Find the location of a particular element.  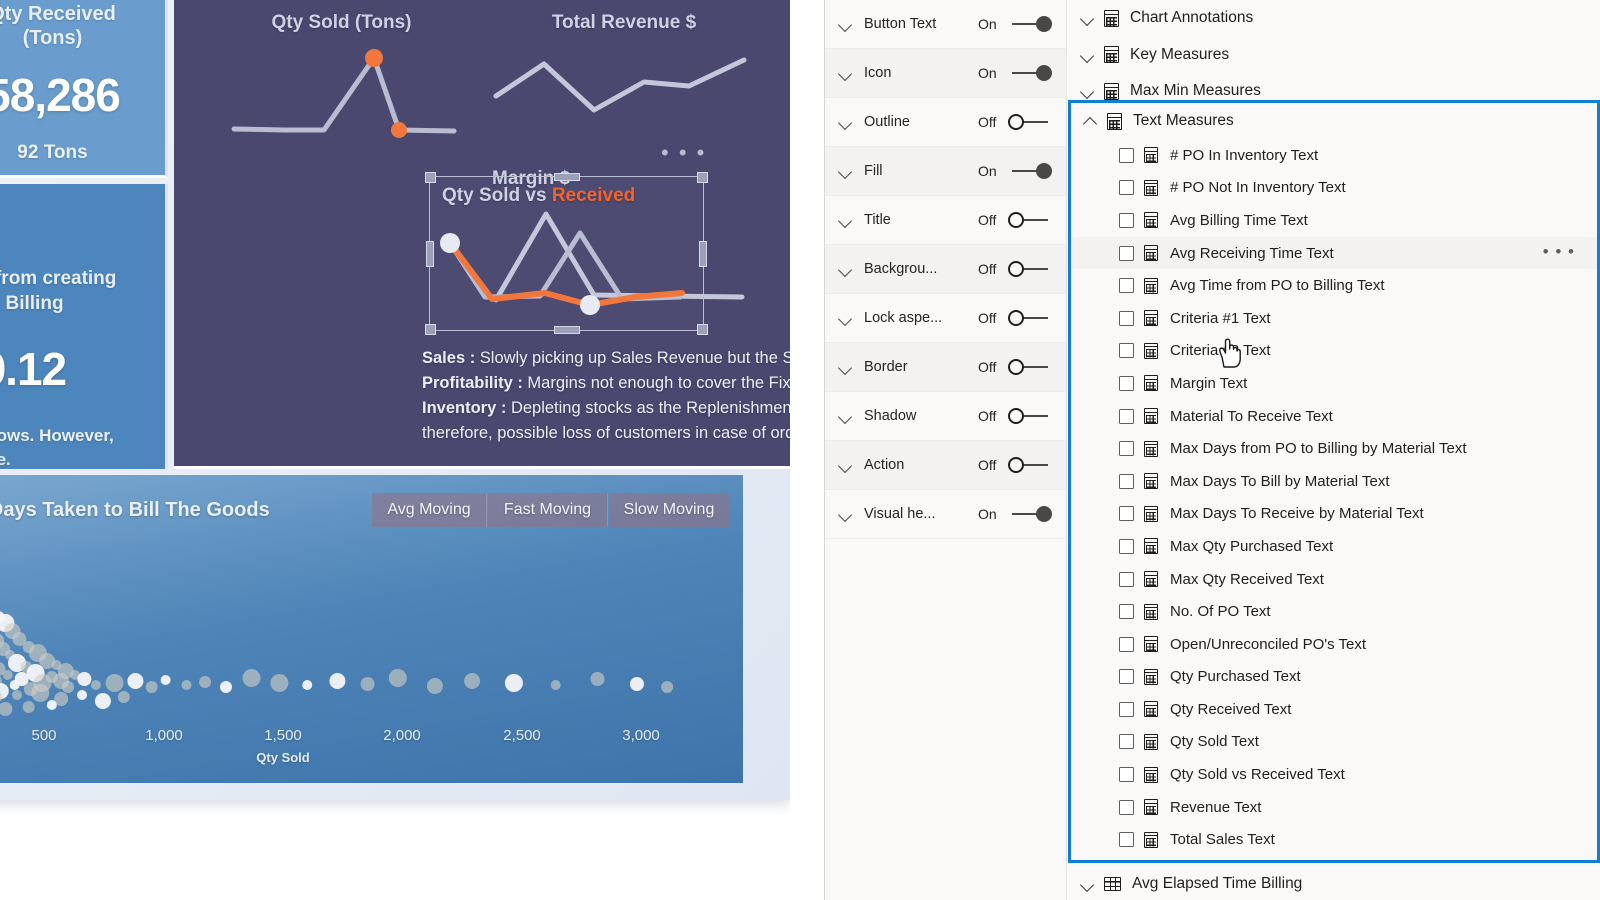

mini-chart-total-revenue: Total Revenue $ is located at coordinates (624, 78).